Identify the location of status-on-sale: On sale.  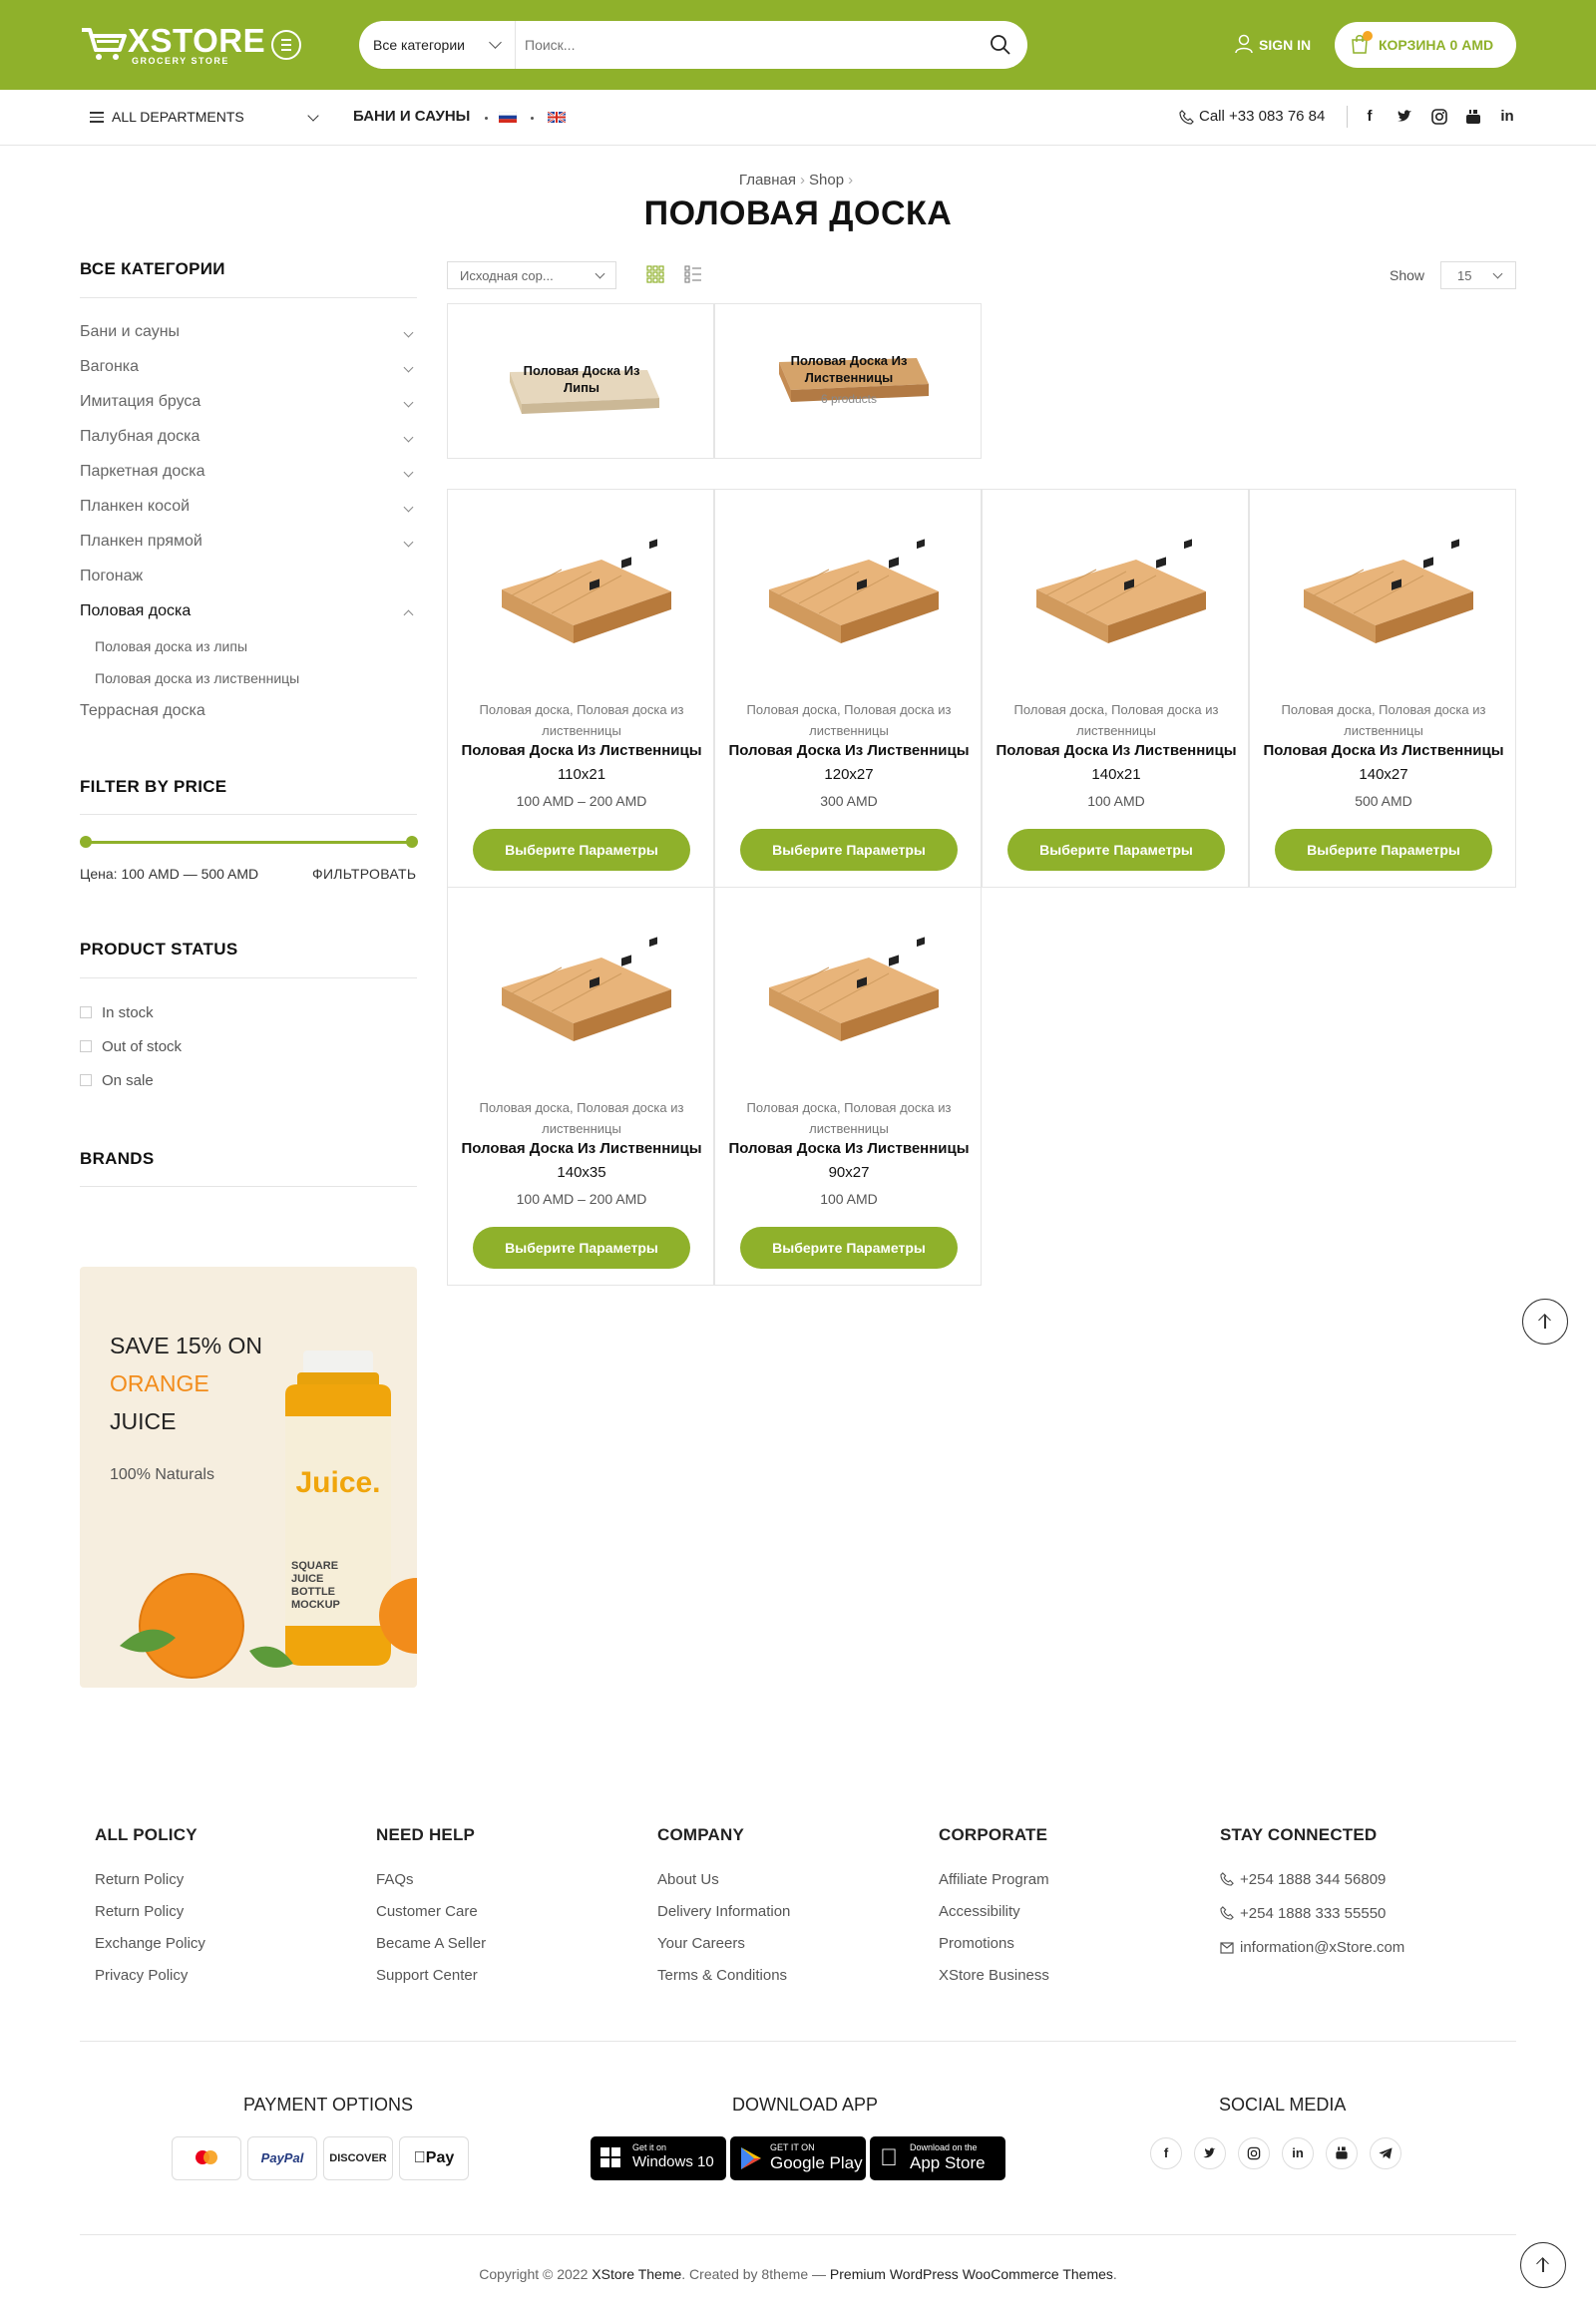
(117, 1081).